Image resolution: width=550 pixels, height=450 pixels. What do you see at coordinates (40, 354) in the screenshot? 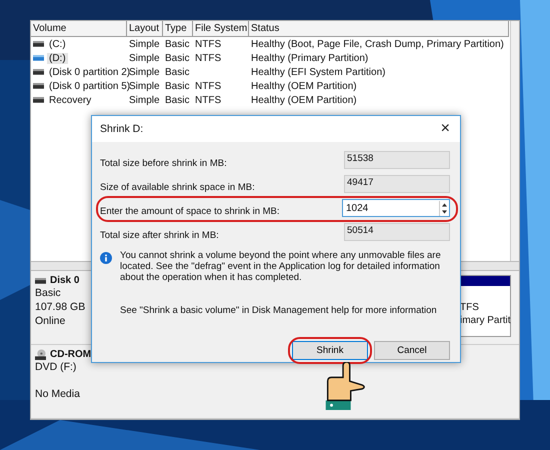
I see `cd-drive-icon` at bounding box center [40, 354].